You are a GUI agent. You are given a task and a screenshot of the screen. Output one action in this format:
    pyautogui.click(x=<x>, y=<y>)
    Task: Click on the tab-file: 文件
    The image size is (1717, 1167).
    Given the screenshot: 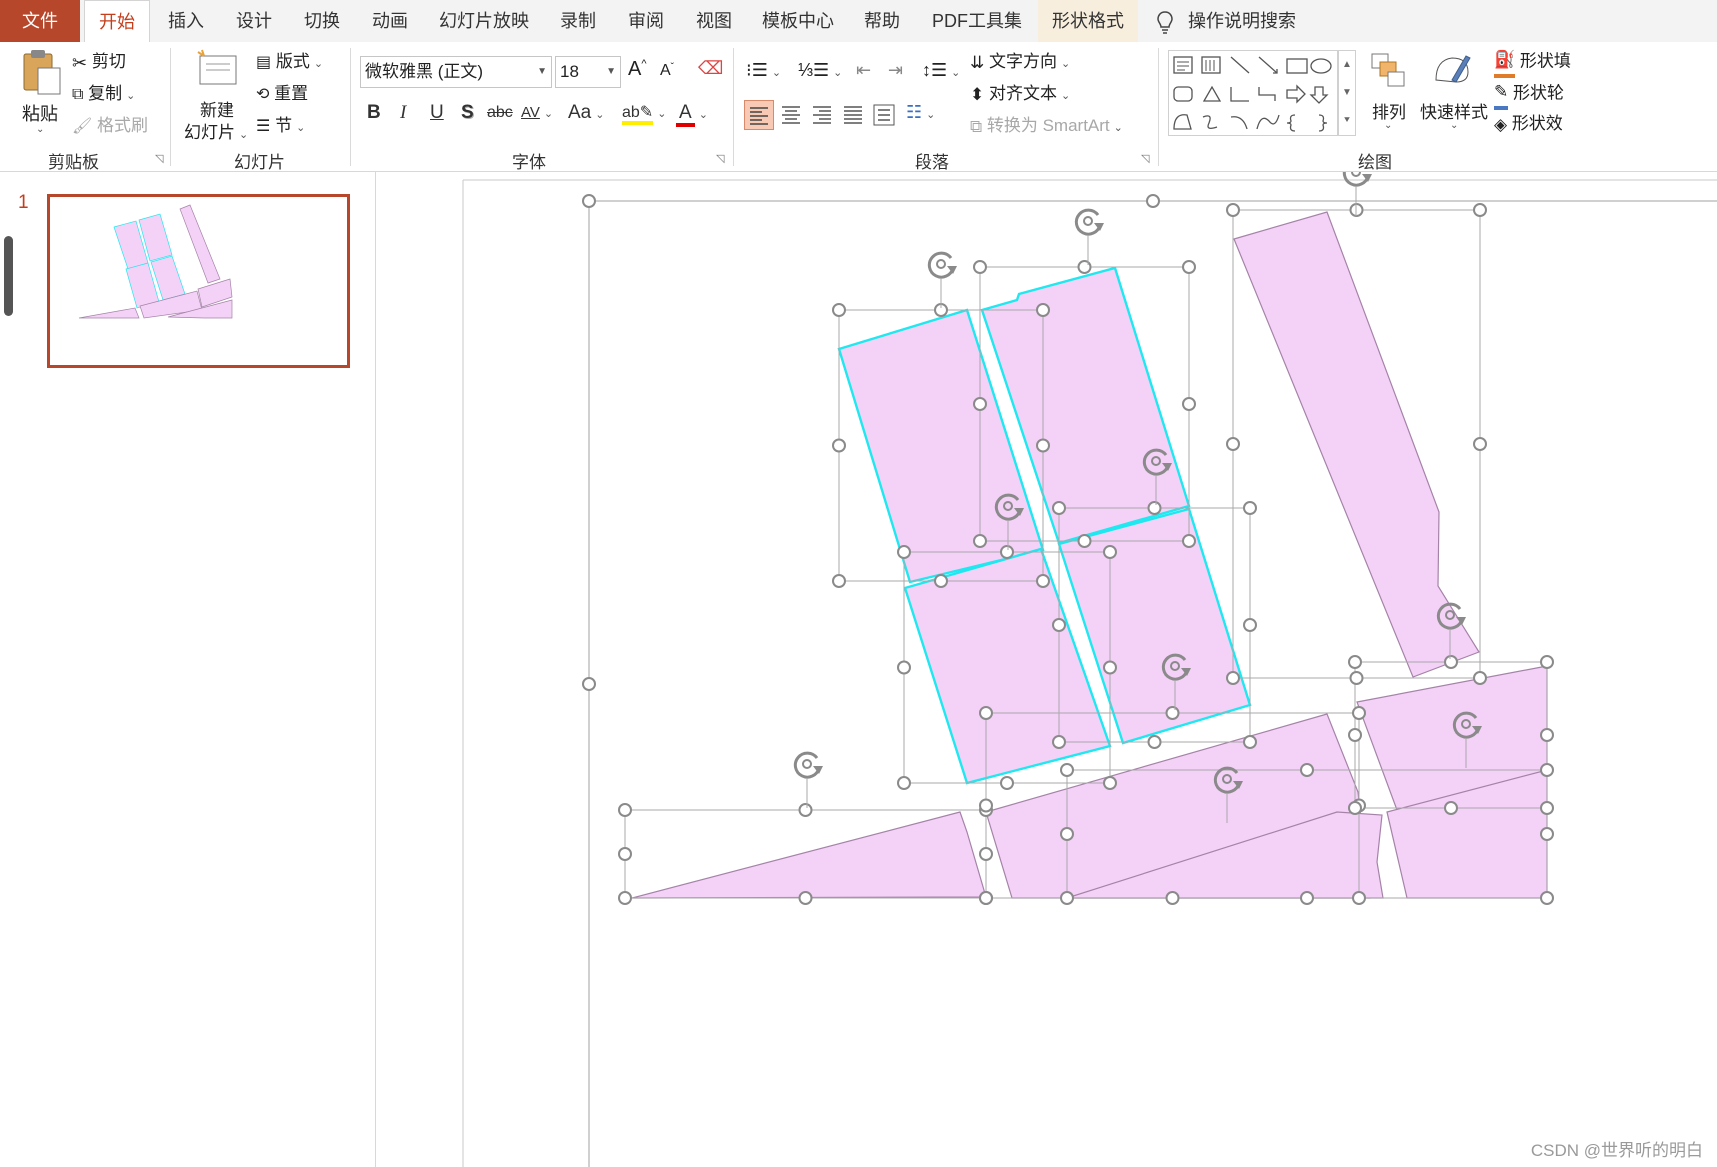 What is the action you would take?
    pyautogui.click(x=40, y=21)
    